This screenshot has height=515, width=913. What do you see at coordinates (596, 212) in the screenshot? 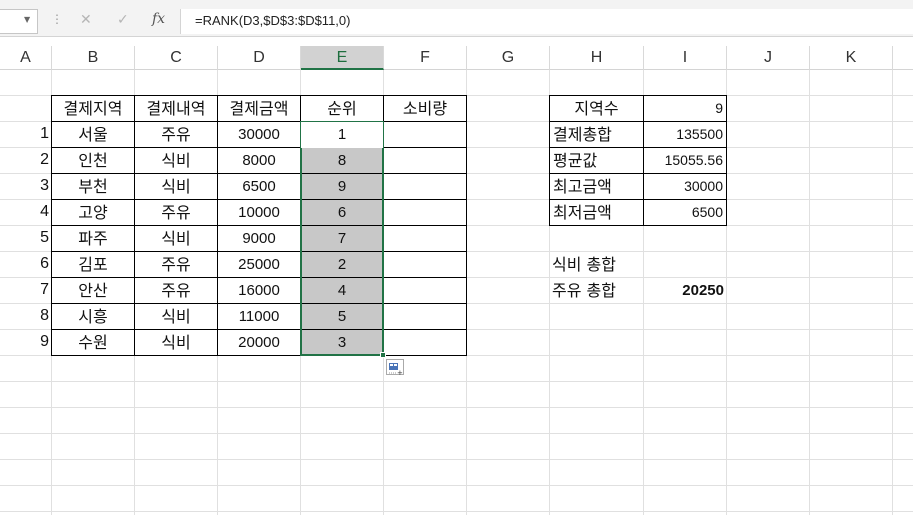
I see `summary-label: 최저금액` at bounding box center [596, 212].